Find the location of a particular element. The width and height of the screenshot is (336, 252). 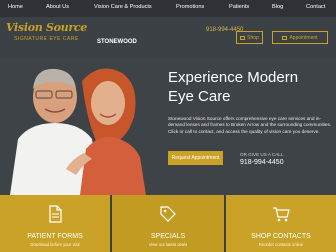

shop-button: Shop is located at coordinates (249, 37).